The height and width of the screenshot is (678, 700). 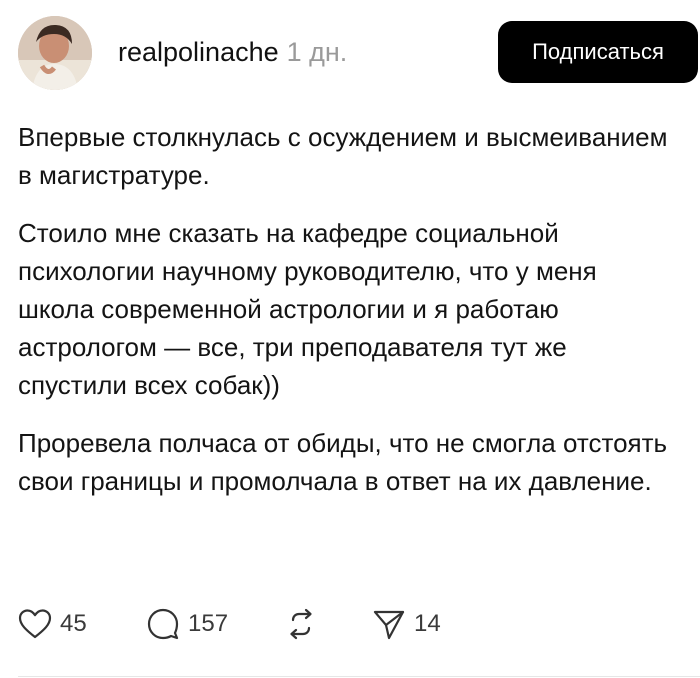 I want to click on share-button: 14, so click(x=406, y=624).